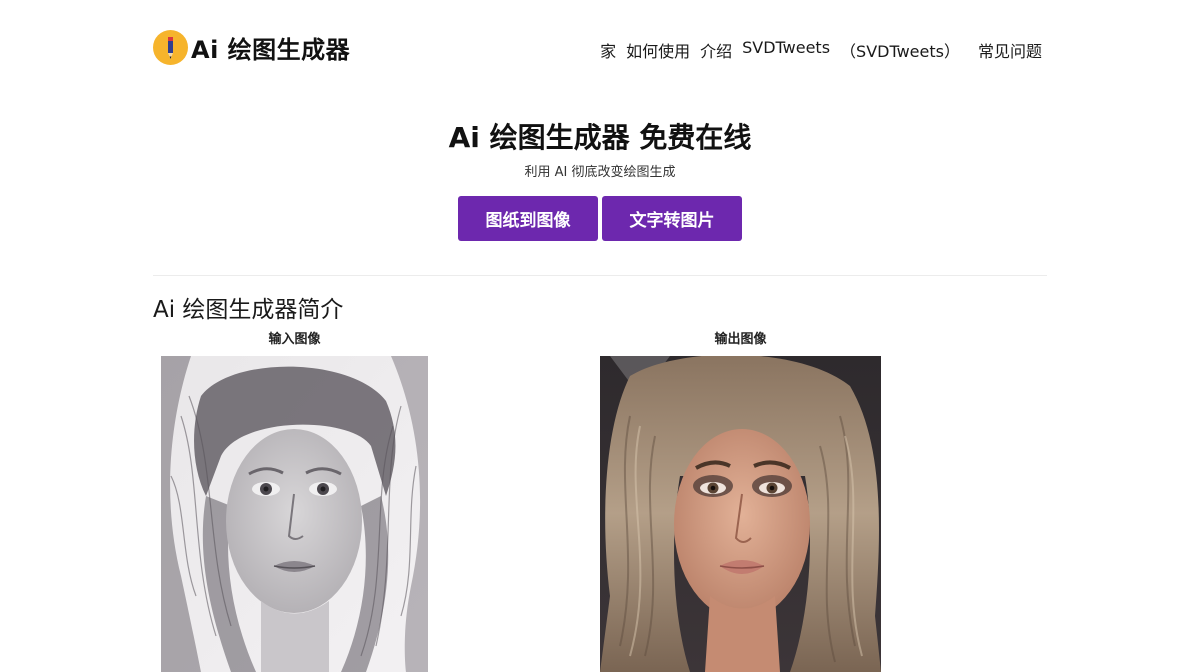  What do you see at coordinates (600, 275) in the screenshot?
I see `divider` at bounding box center [600, 275].